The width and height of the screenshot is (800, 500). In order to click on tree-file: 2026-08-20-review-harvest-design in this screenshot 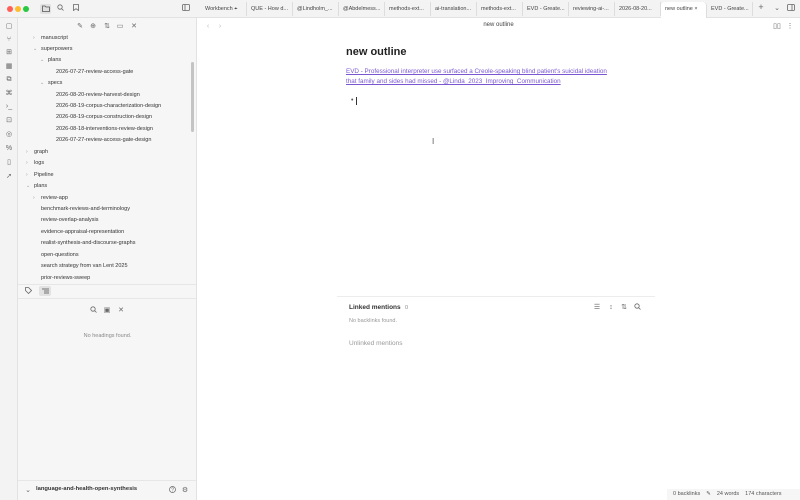, I will do `click(98, 95)`.